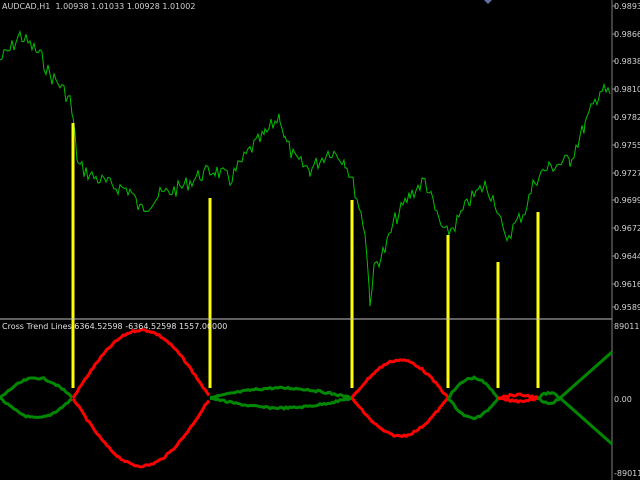 This screenshot has width=640, height=480. What do you see at coordinates (627, 61) in the screenshot?
I see `price-tick-label: 0.98380` at bounding box center [627, 61].